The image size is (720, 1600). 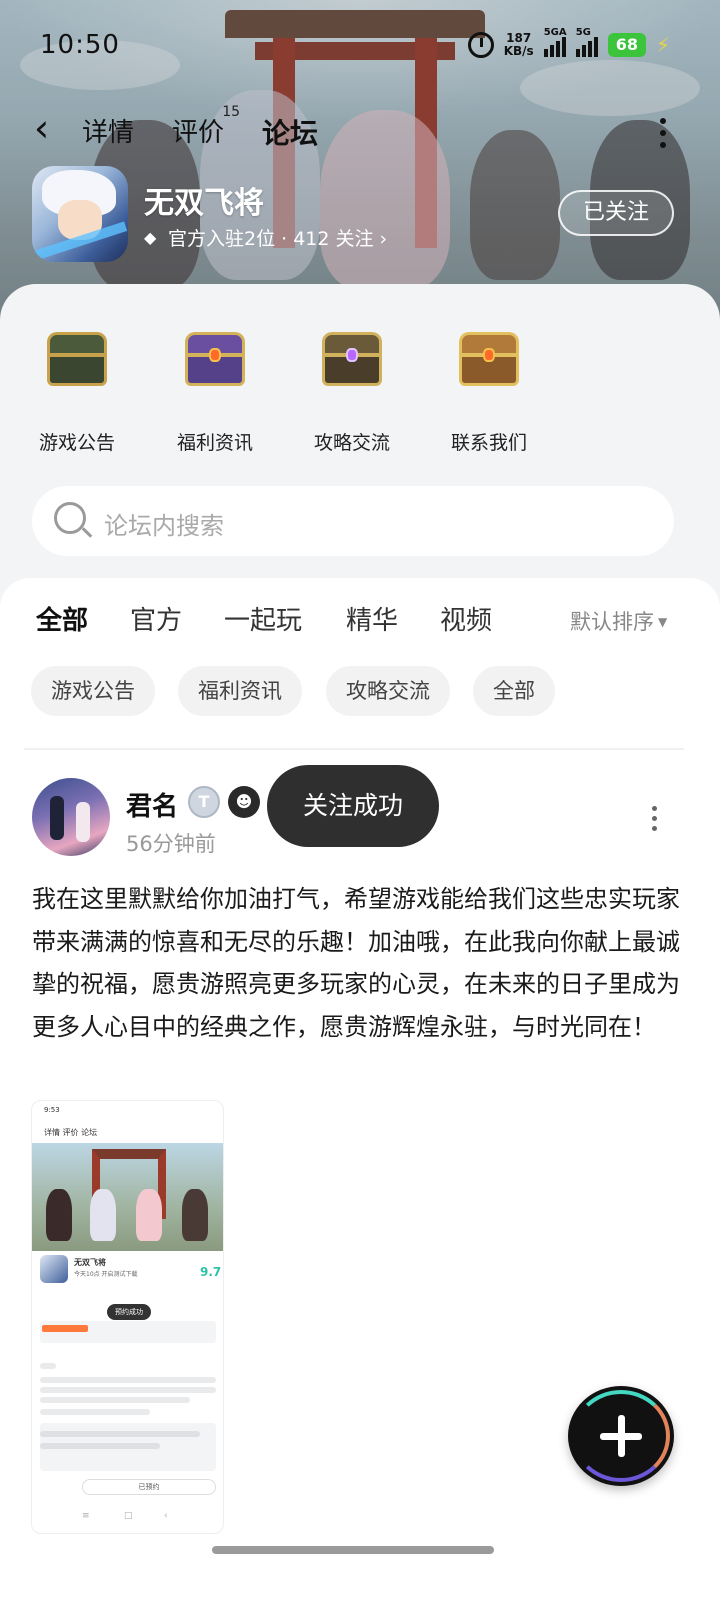 I want to click on battery-indicator: 68, so click(x=626, y=45).